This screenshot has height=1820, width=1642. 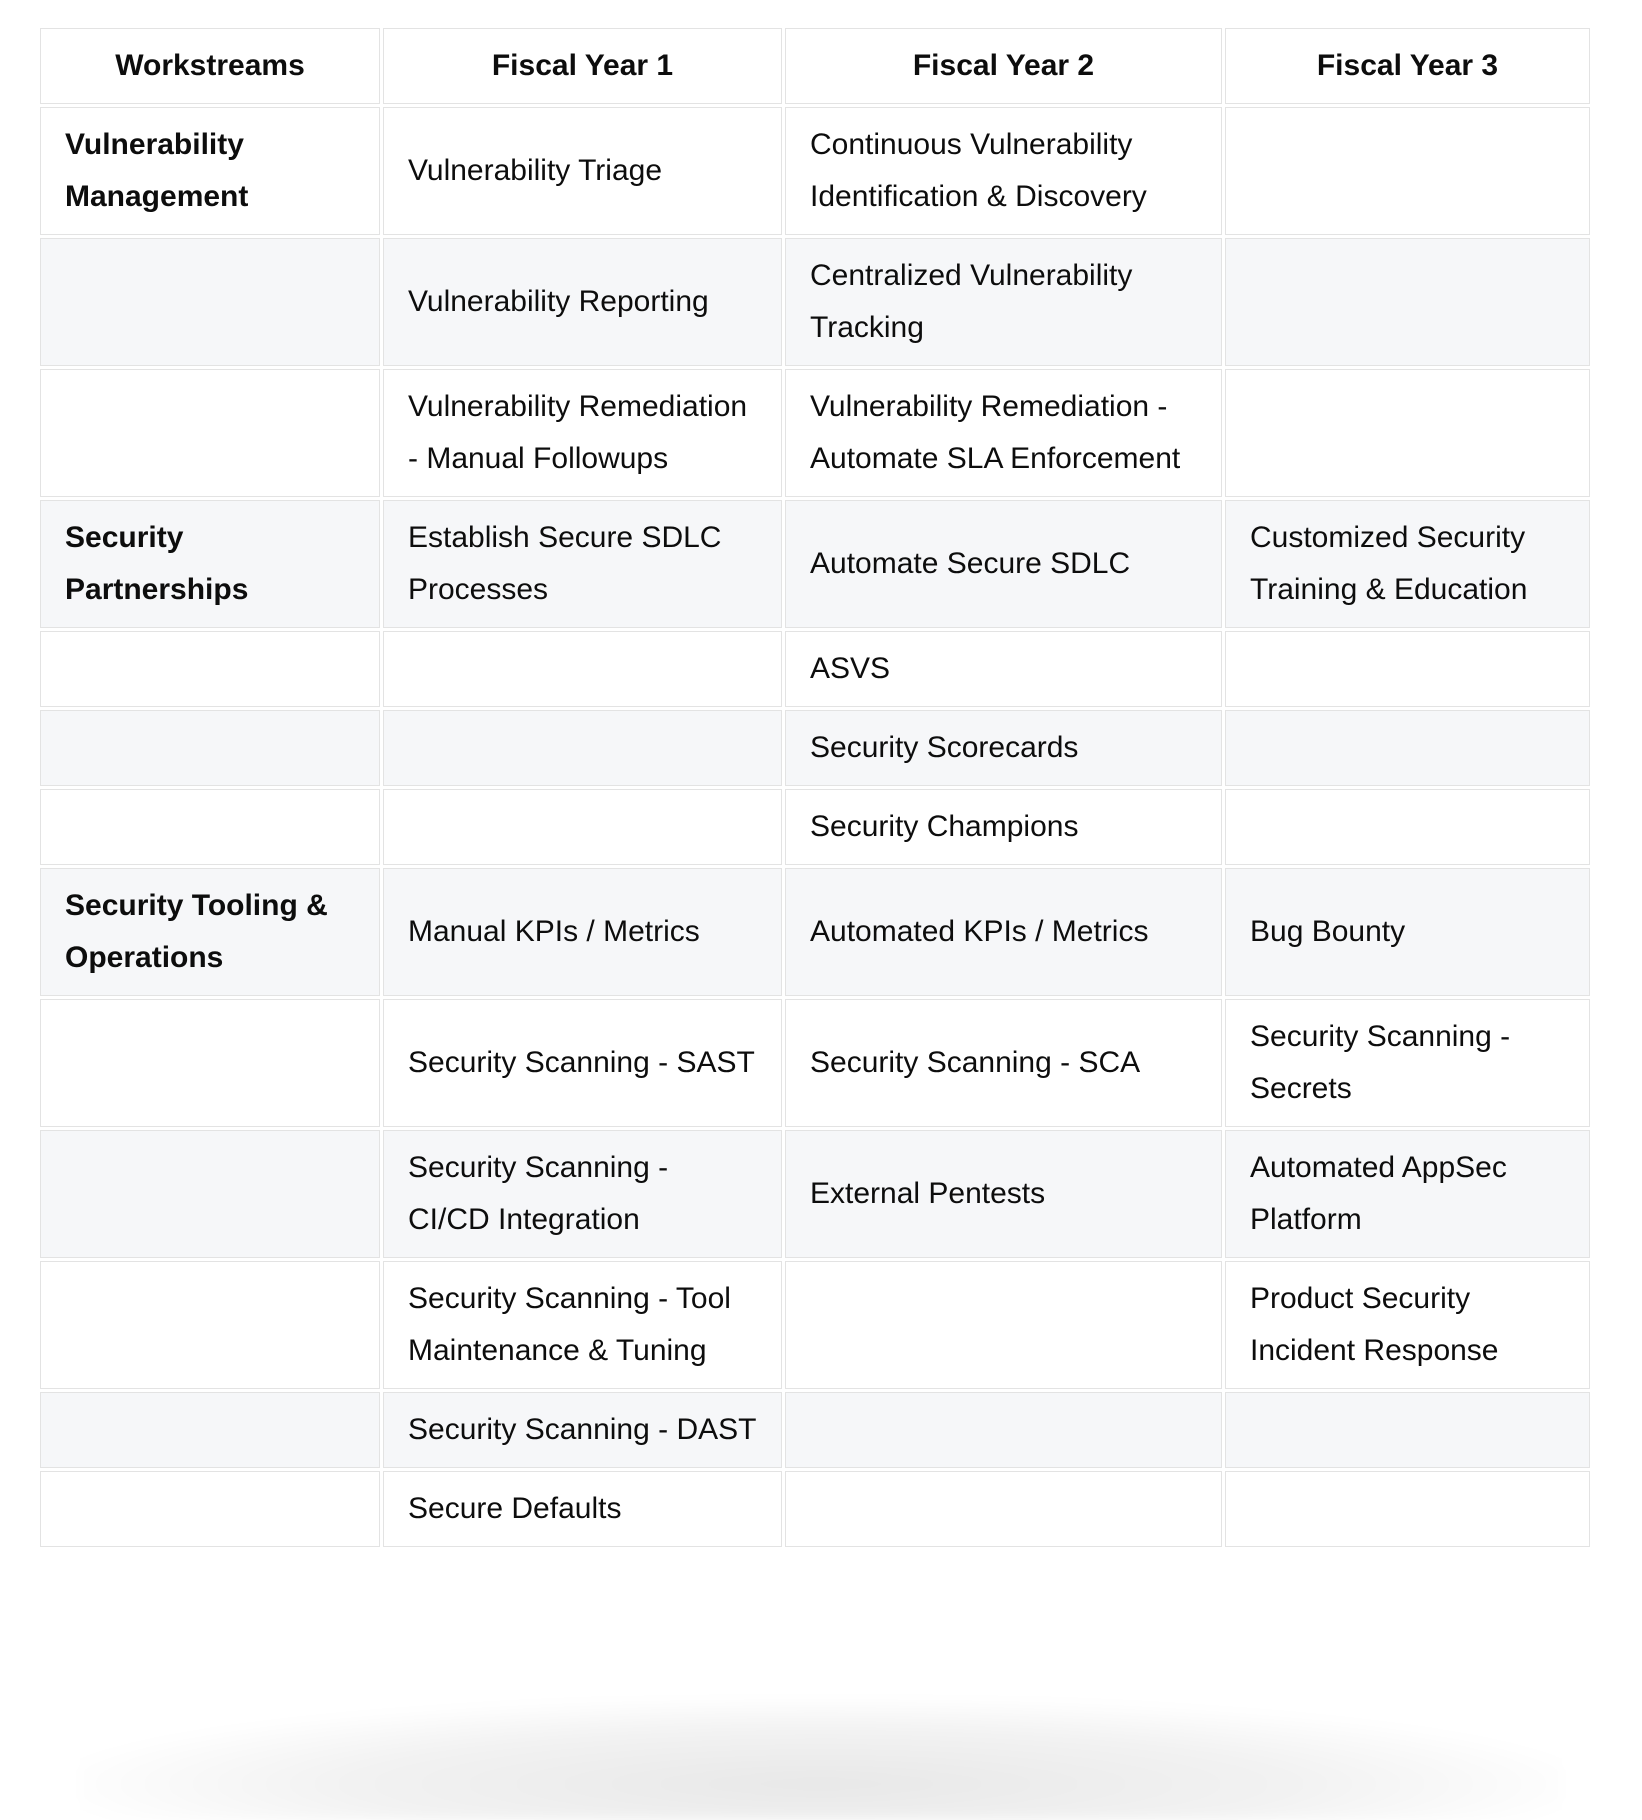 What do you see at coordinates (582, 932) in the screenshot?
I see `fy1-cell: Manual KPIs / Metrics` at bounding box center [582, 932].